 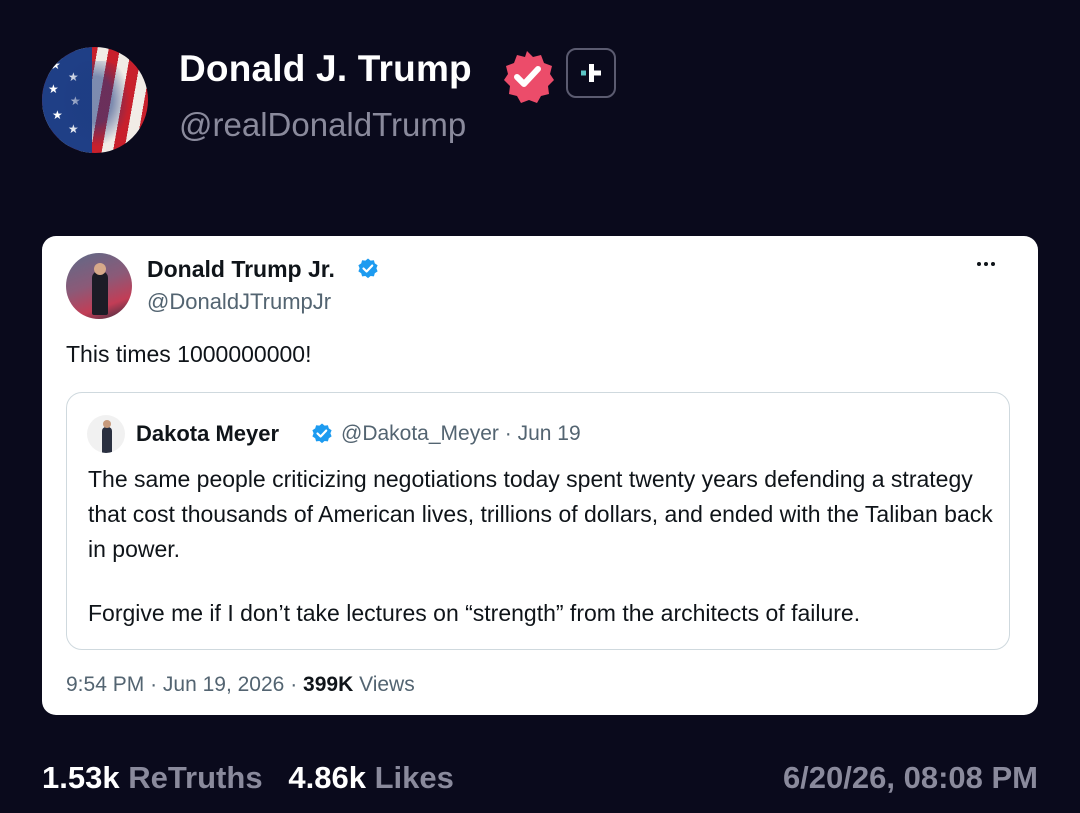 I want to click on tweet-time: 9:54 PM, so click(x=105, y=684).